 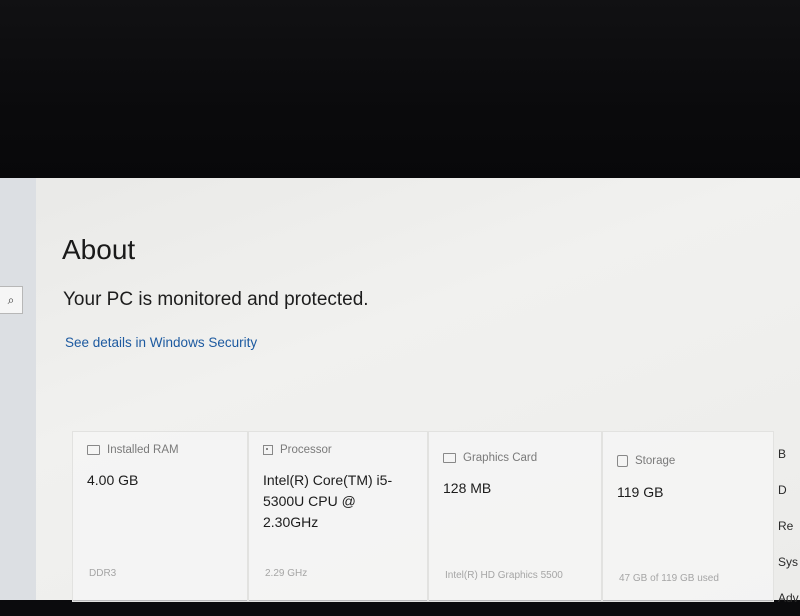 I want to click on left-nav-strip: ⌕, so click(x=18, y=389).